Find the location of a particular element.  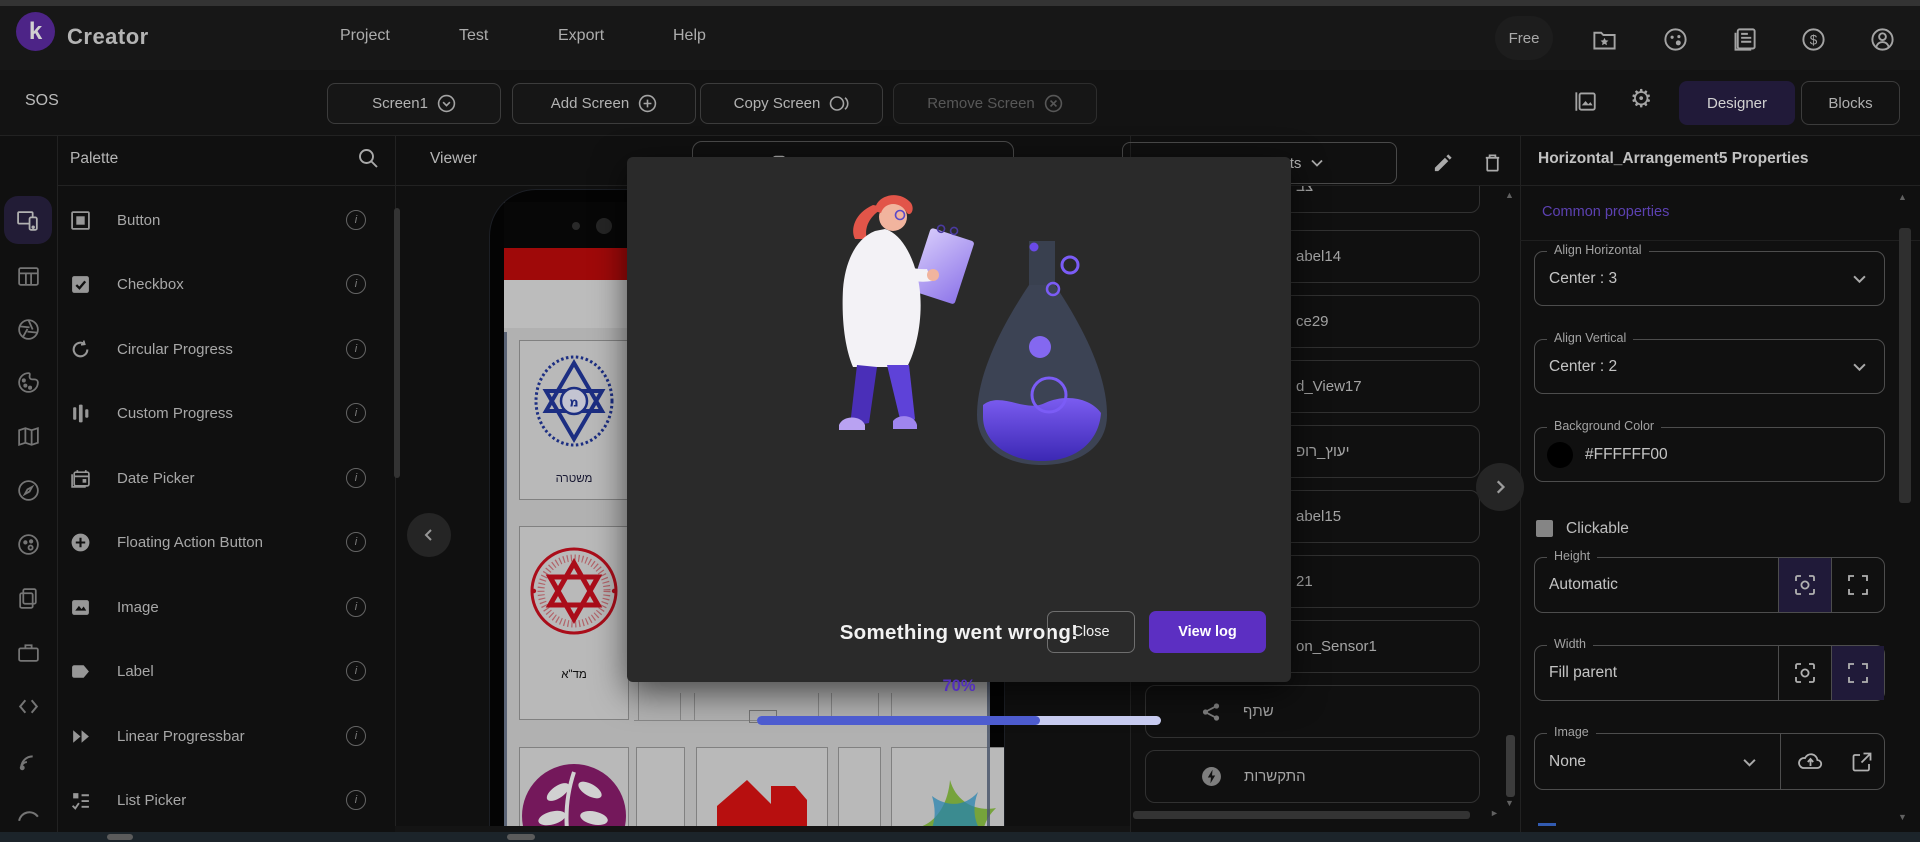

modal-progress-fill is located at coordinates (898, 720).